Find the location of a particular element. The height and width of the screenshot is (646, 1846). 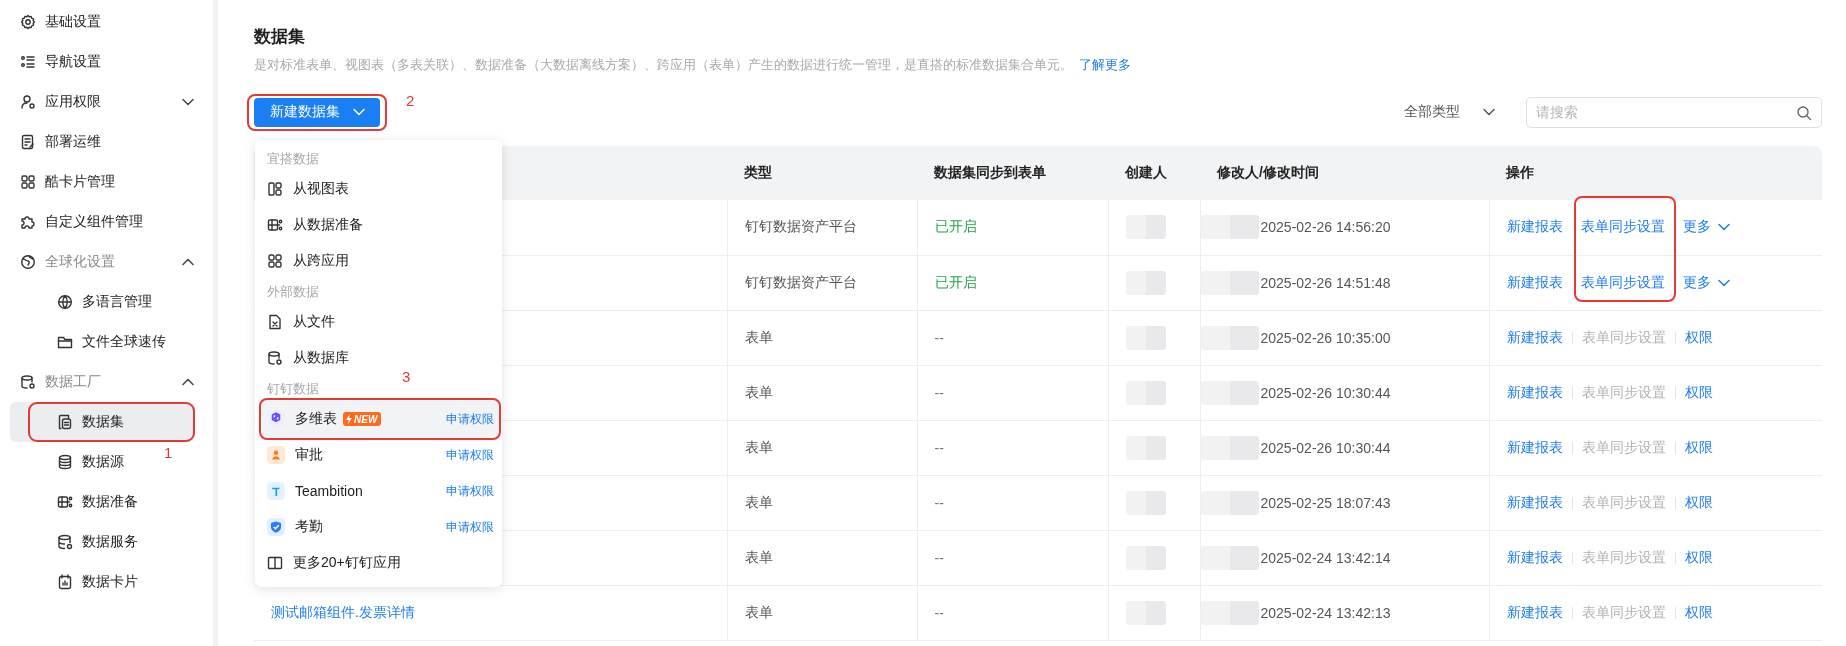

sidebar-item: 应用权限 is located at coordinates (102, 102).